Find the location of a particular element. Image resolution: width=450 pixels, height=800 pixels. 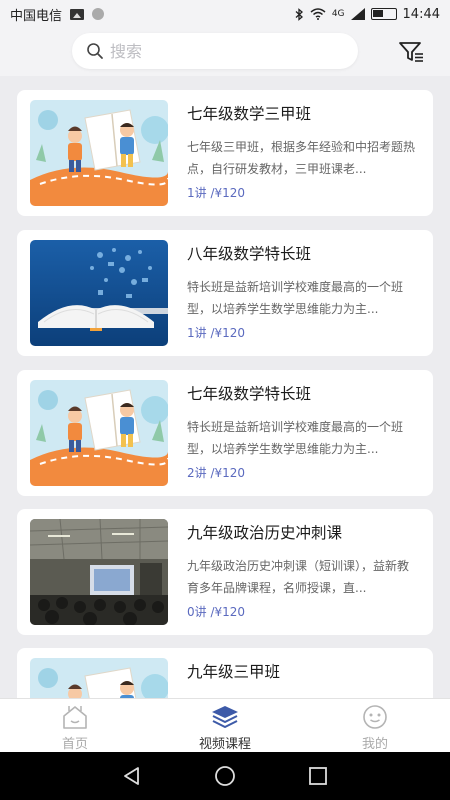

status-bar: 中国电信 4G 14:44 is located at coordinates (225, 14).